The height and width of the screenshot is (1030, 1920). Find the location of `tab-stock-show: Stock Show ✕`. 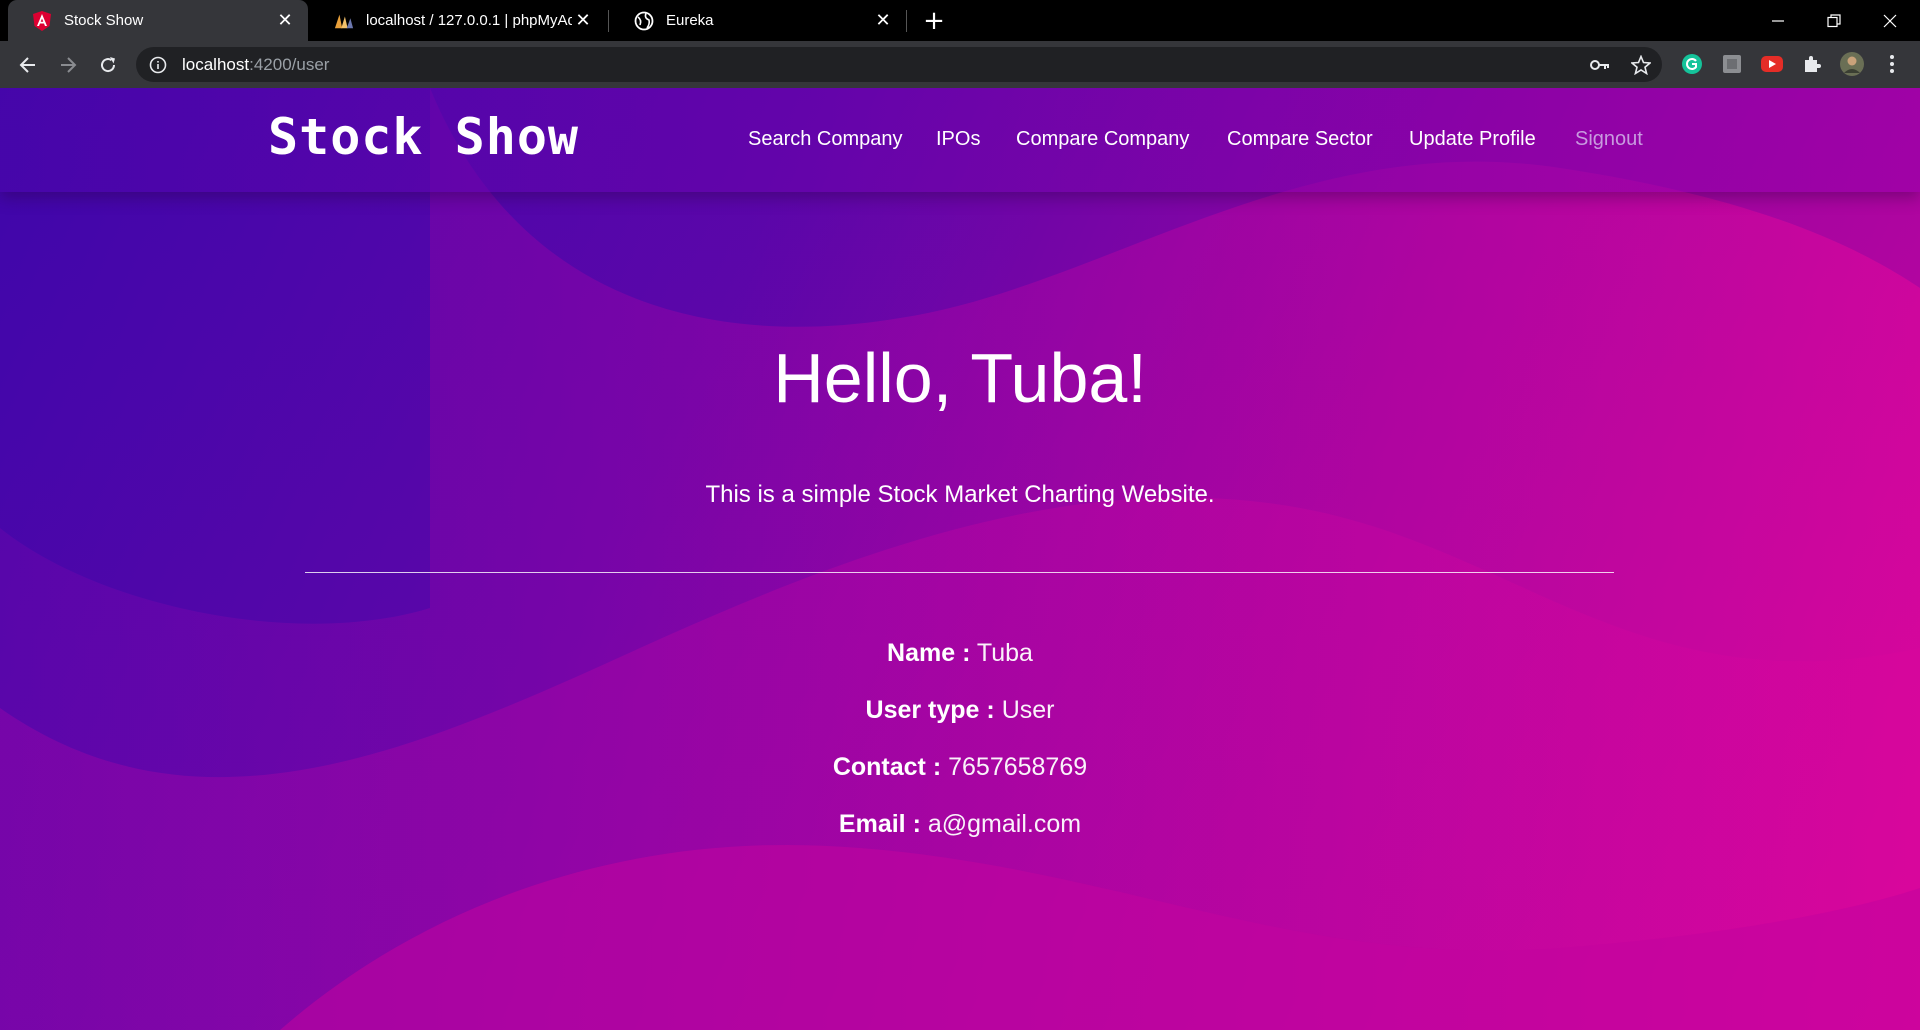

tab-stock-show: Stock Show ✕ is located at coordinates (158, 20).